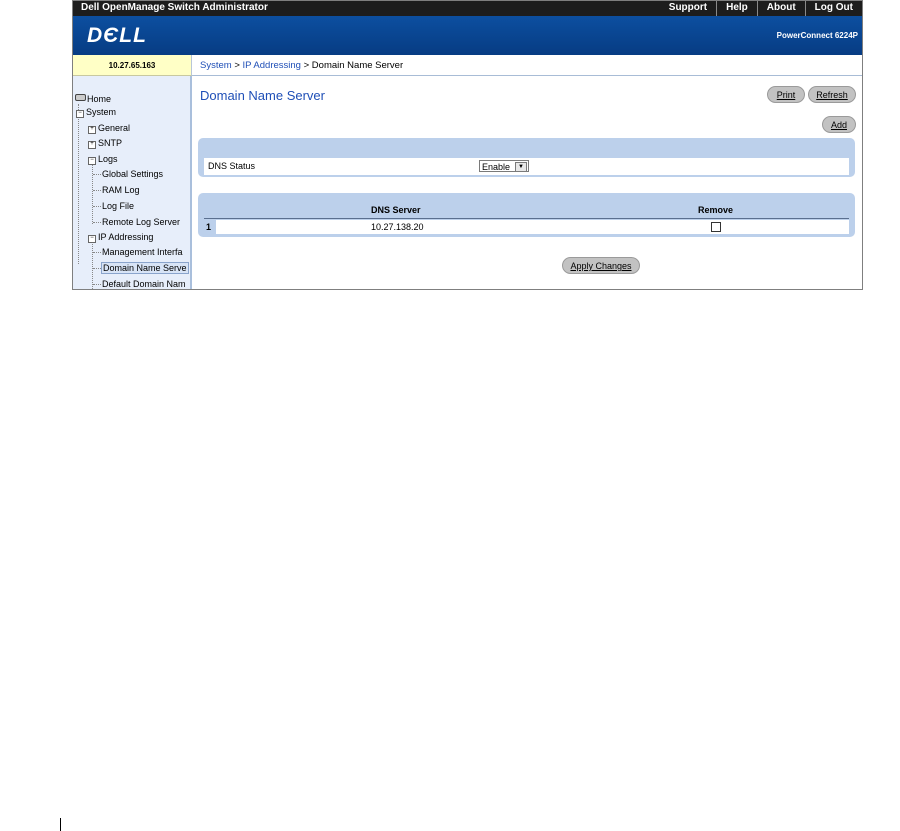  I want to click on dns-status-label: DNS Status, so click(232, 166).